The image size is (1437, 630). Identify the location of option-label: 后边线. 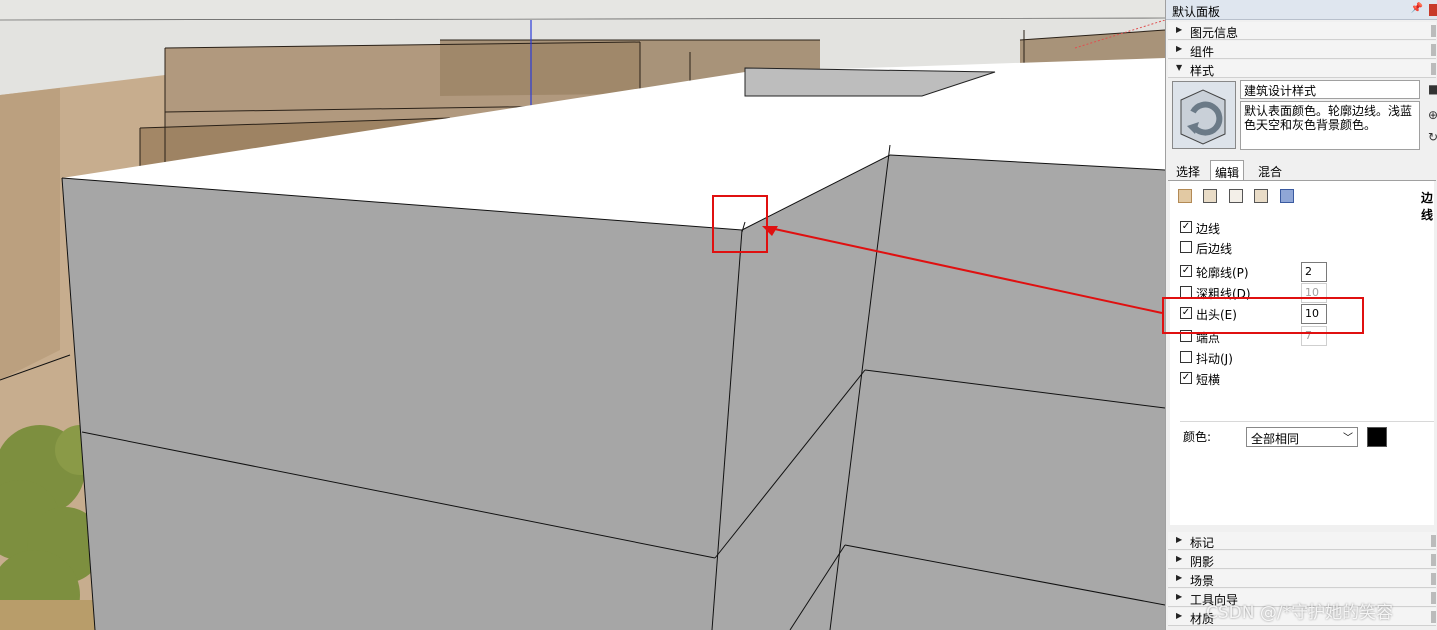
(1214, 249).